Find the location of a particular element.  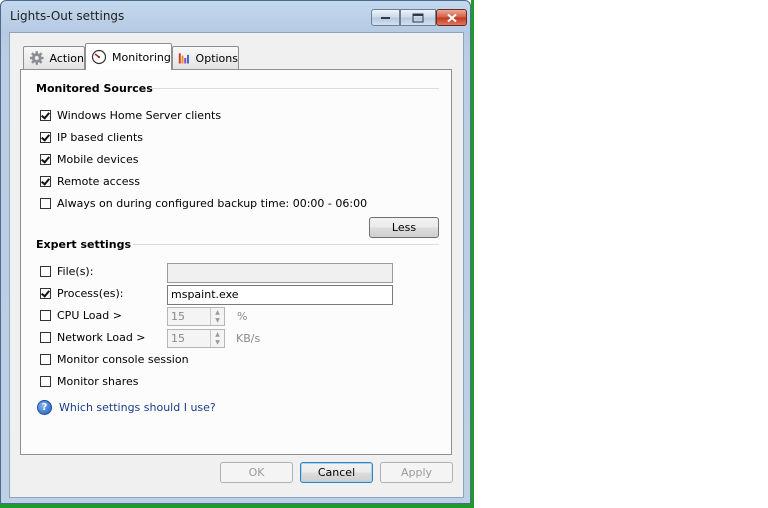

checkbox-console-session: Monitor console session is located at coordinates (114, 359).